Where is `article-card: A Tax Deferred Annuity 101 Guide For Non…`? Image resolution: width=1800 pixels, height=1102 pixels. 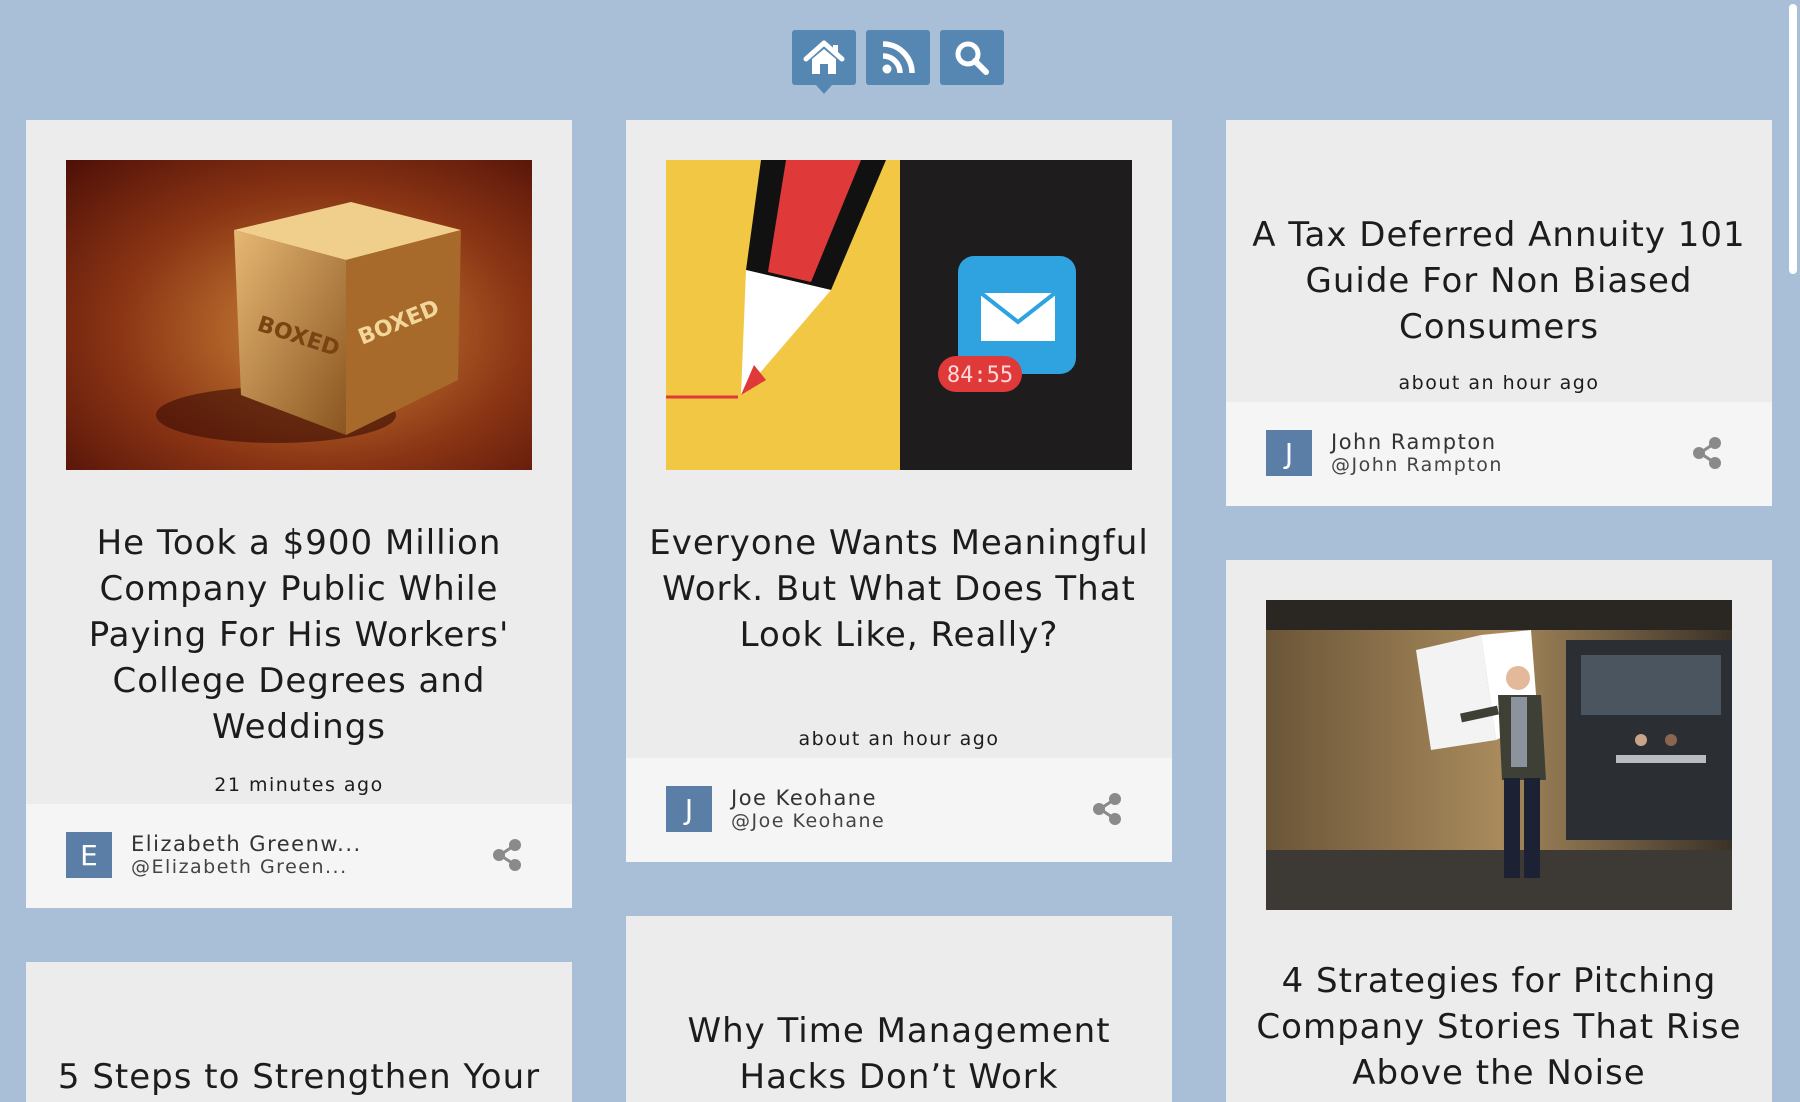 article-card: A Tax Deferred Annuity 101 Guide For Non… is located at coordinates (1499, 313).